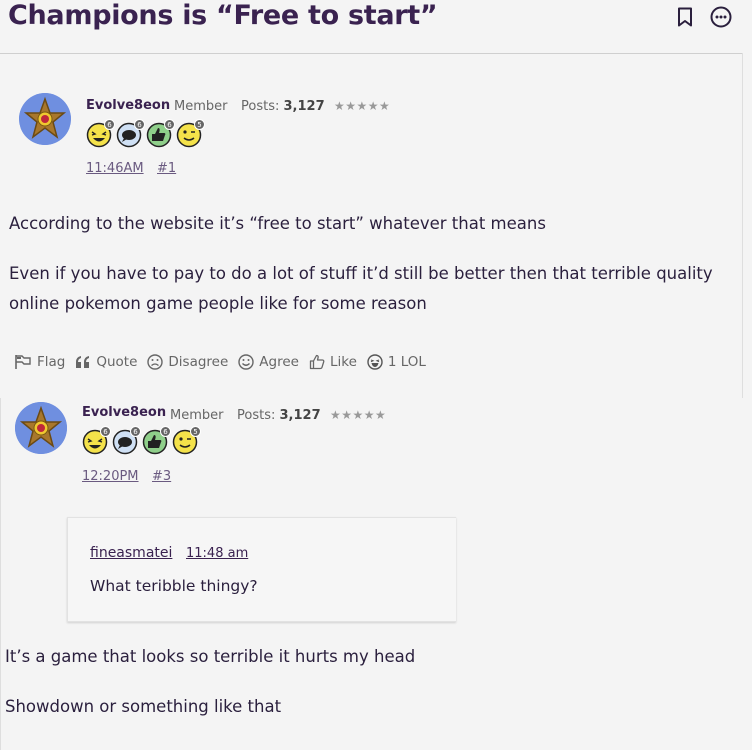 Image resolution: width=752 pixels, height=750 pixels. What do you see at coordinates (317, 362) in the screenshot?
I see `thumbs-up-icon` at bounding box center [317, 362].